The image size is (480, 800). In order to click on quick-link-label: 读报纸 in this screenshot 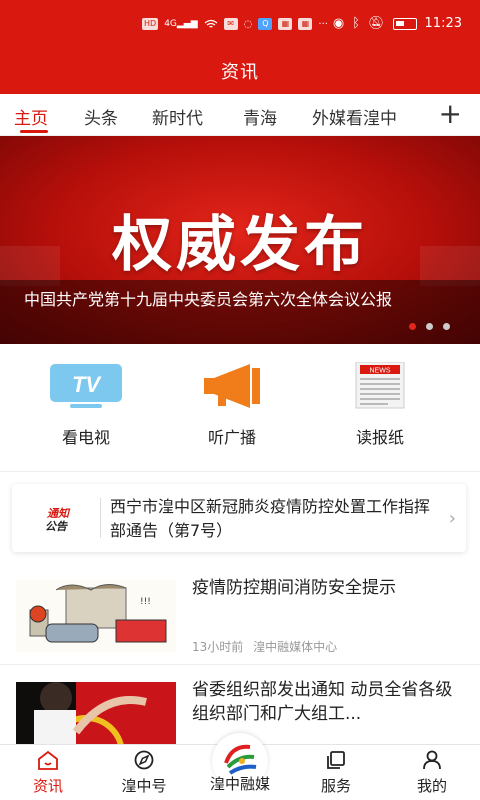, I will do `click(379, 437)`.